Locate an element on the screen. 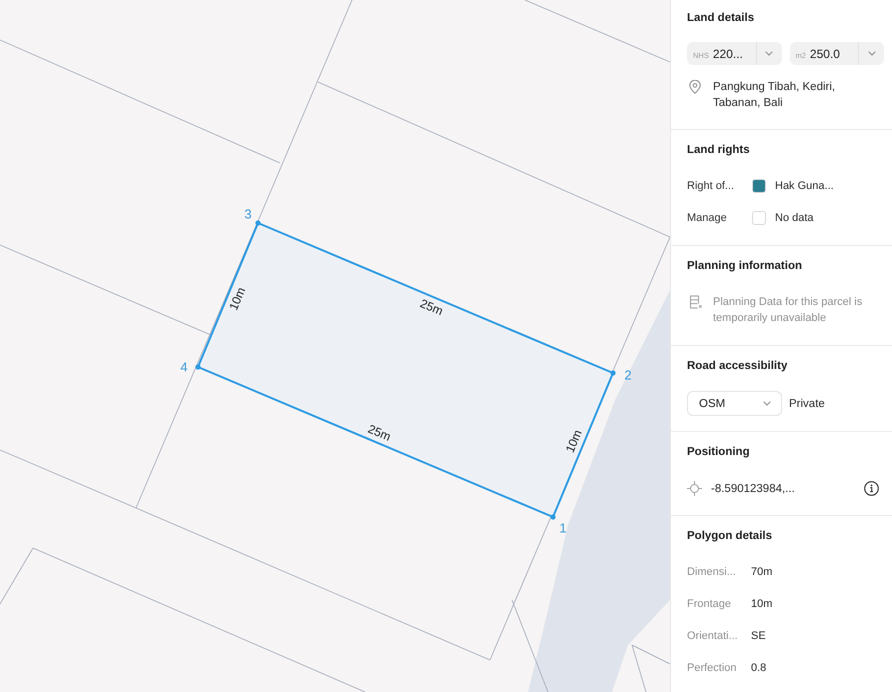 This screenshot has width=892, height=692. detail-value: 0.8 is located at coordinates (758, 668).